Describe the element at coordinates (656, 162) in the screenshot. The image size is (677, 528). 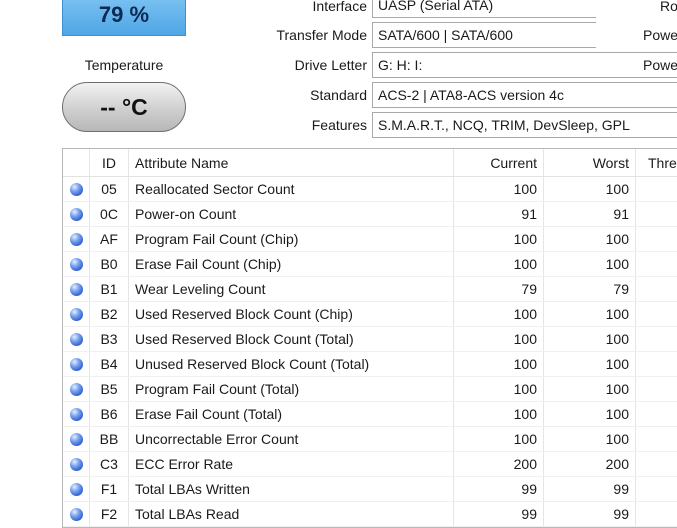
I see `header-threshold: Thre` at that location.